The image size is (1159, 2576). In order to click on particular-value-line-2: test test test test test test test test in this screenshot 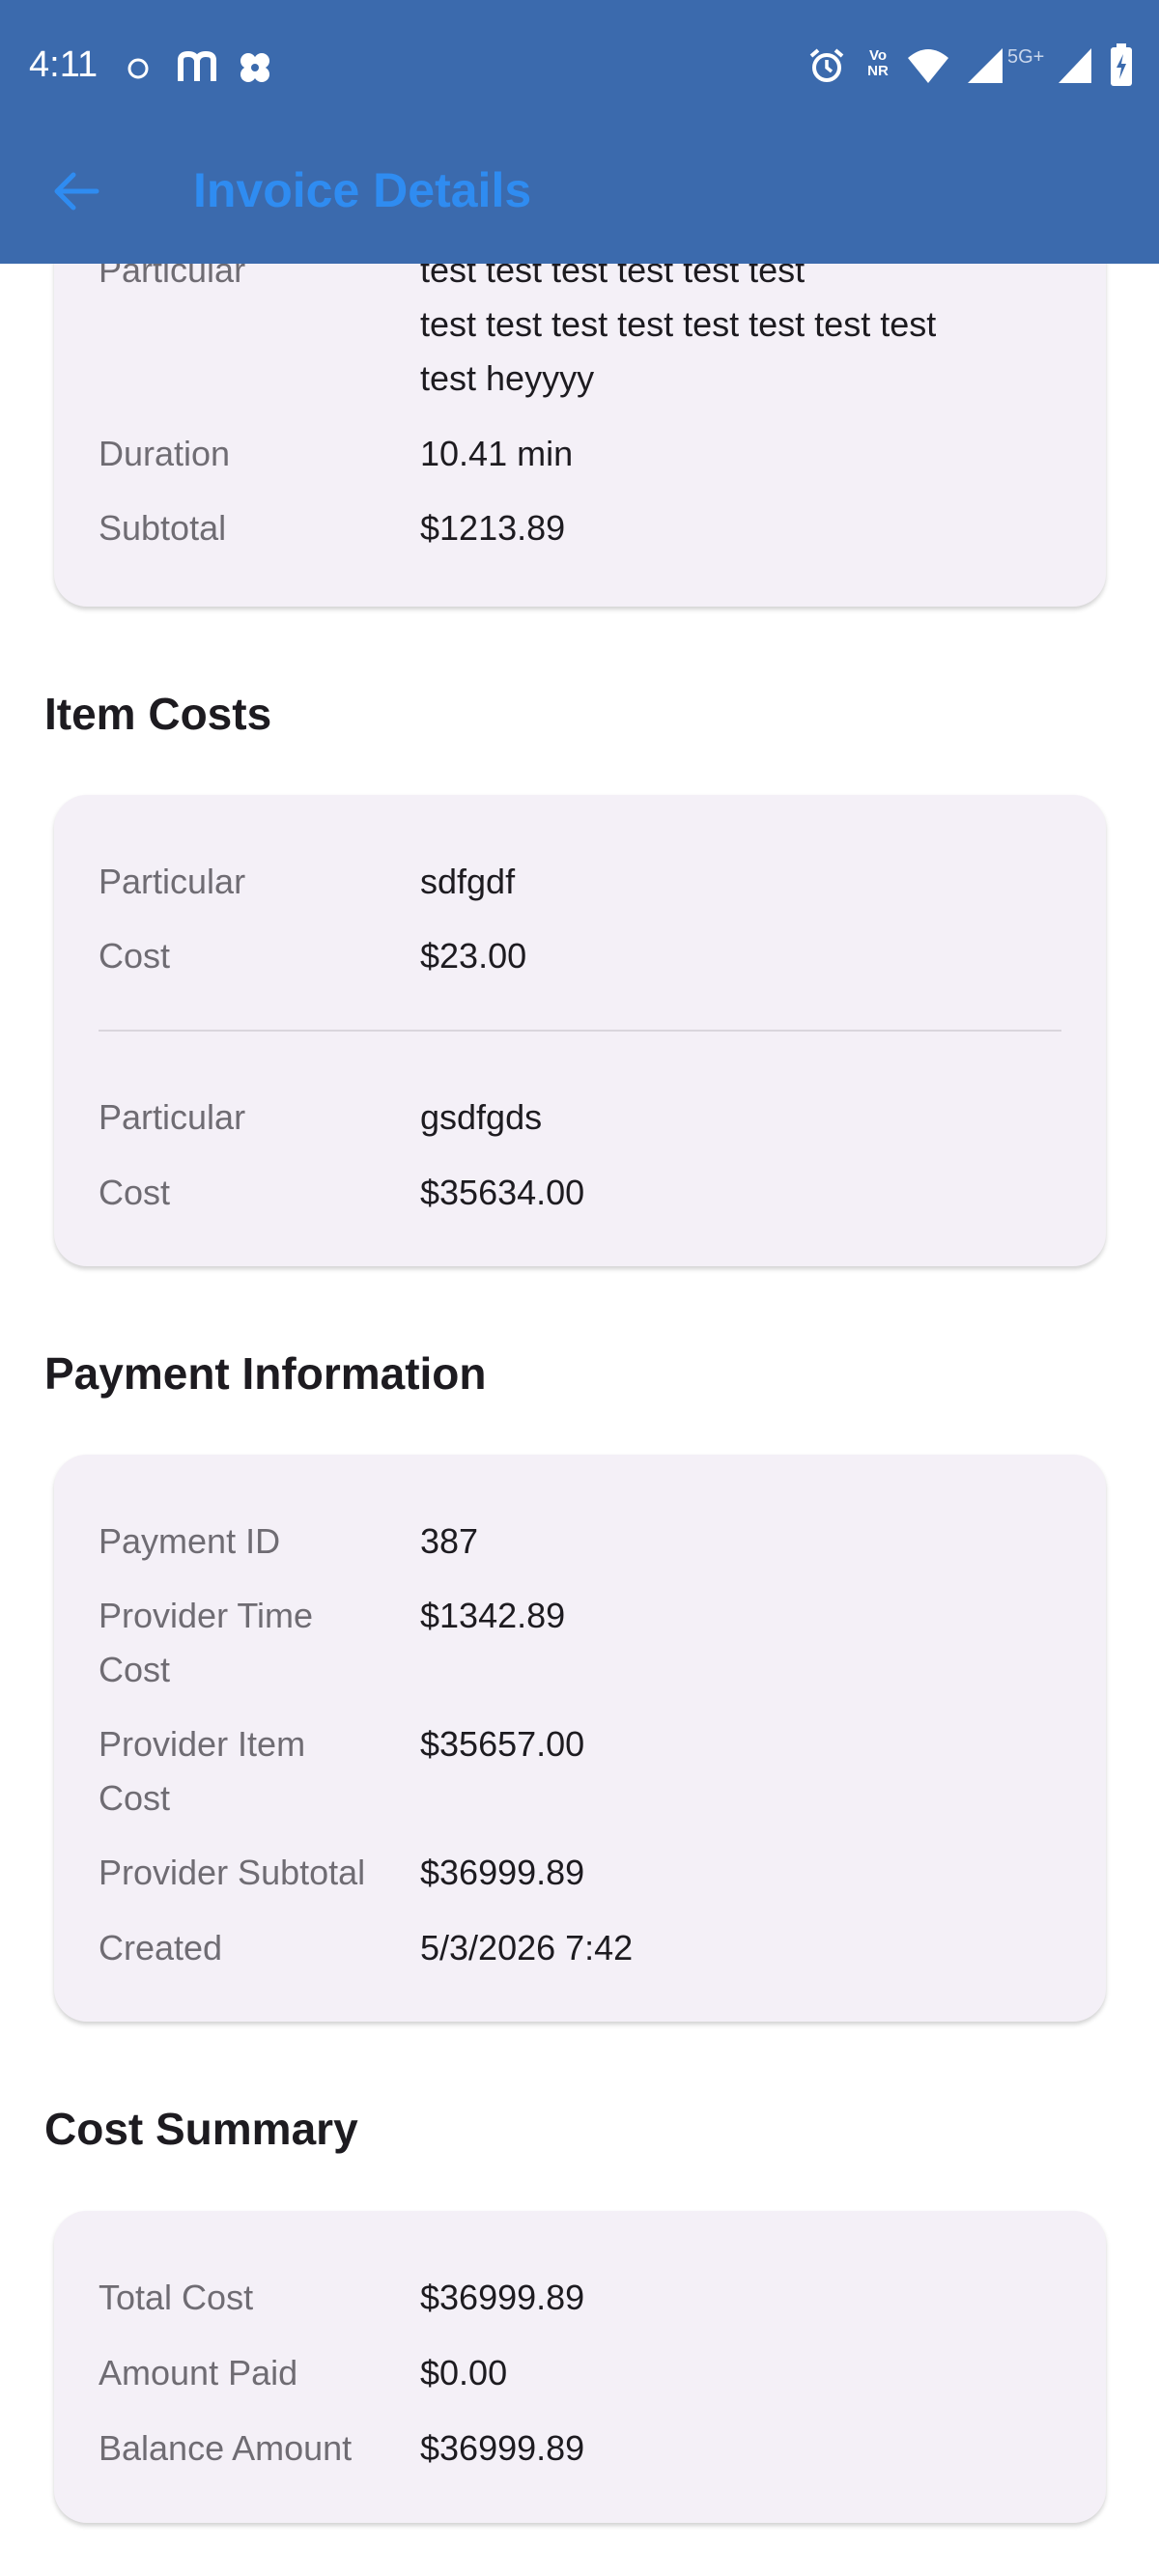, I will do `click(678, 324)`.